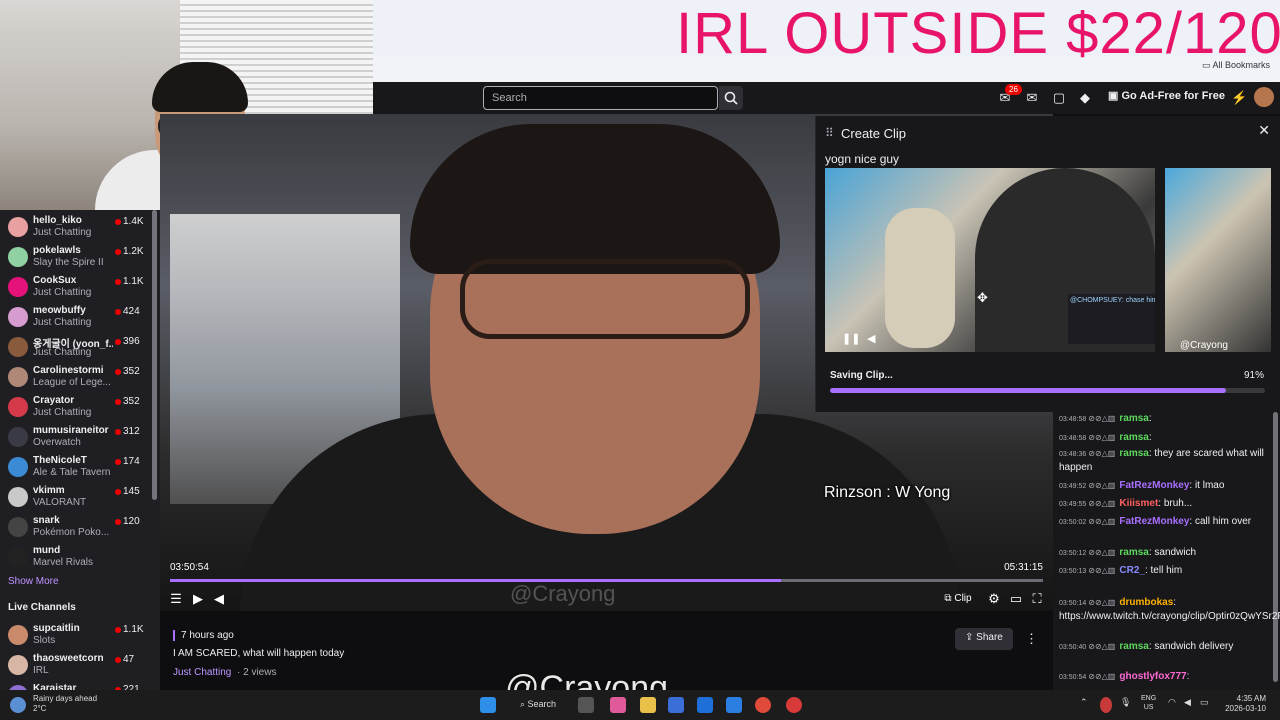  I want to click on weather-widget: Rainy days ahead 2°C, so click(65, 704).